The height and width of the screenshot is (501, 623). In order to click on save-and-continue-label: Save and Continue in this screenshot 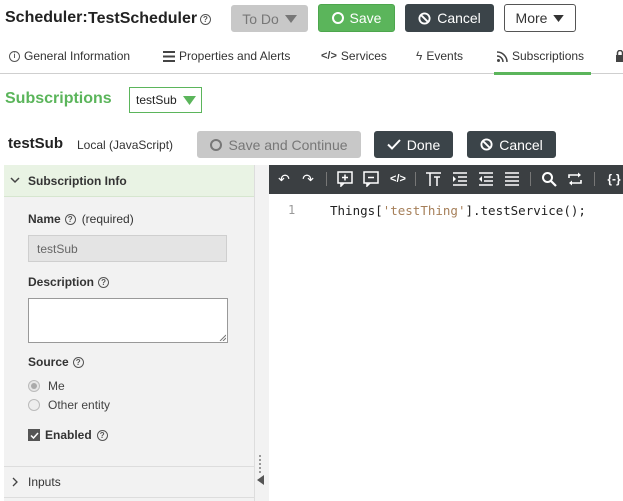, I will do `click(288, 144)`.